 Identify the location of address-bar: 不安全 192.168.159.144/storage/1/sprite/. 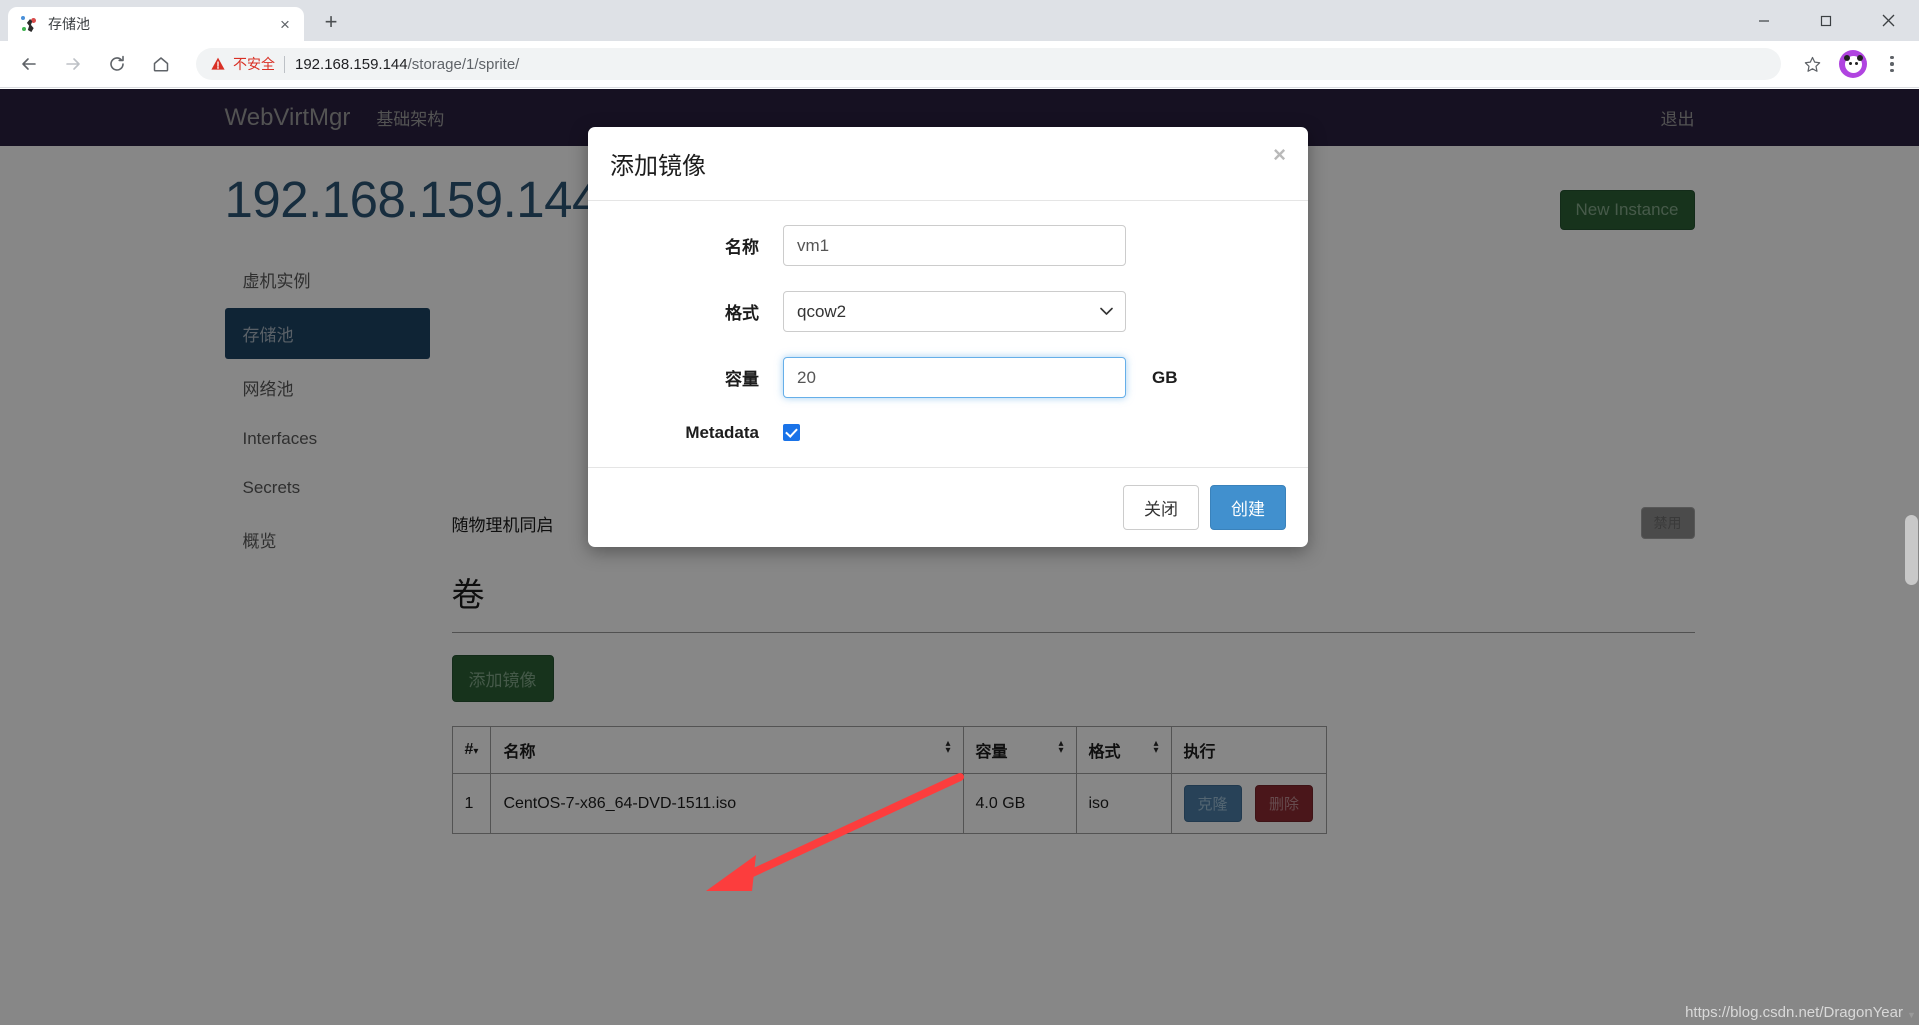
(988, 64).